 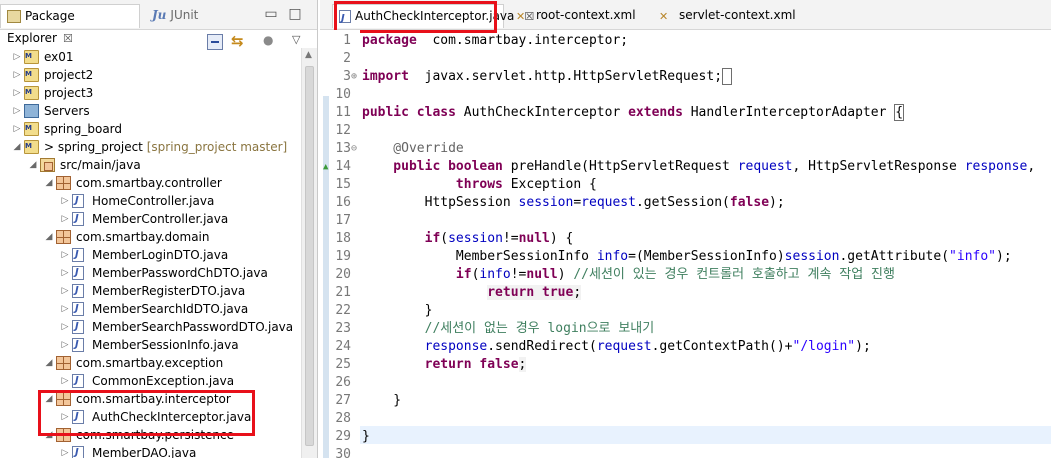 I want to click on maximize-icon: □, so click(x=295, y=14).